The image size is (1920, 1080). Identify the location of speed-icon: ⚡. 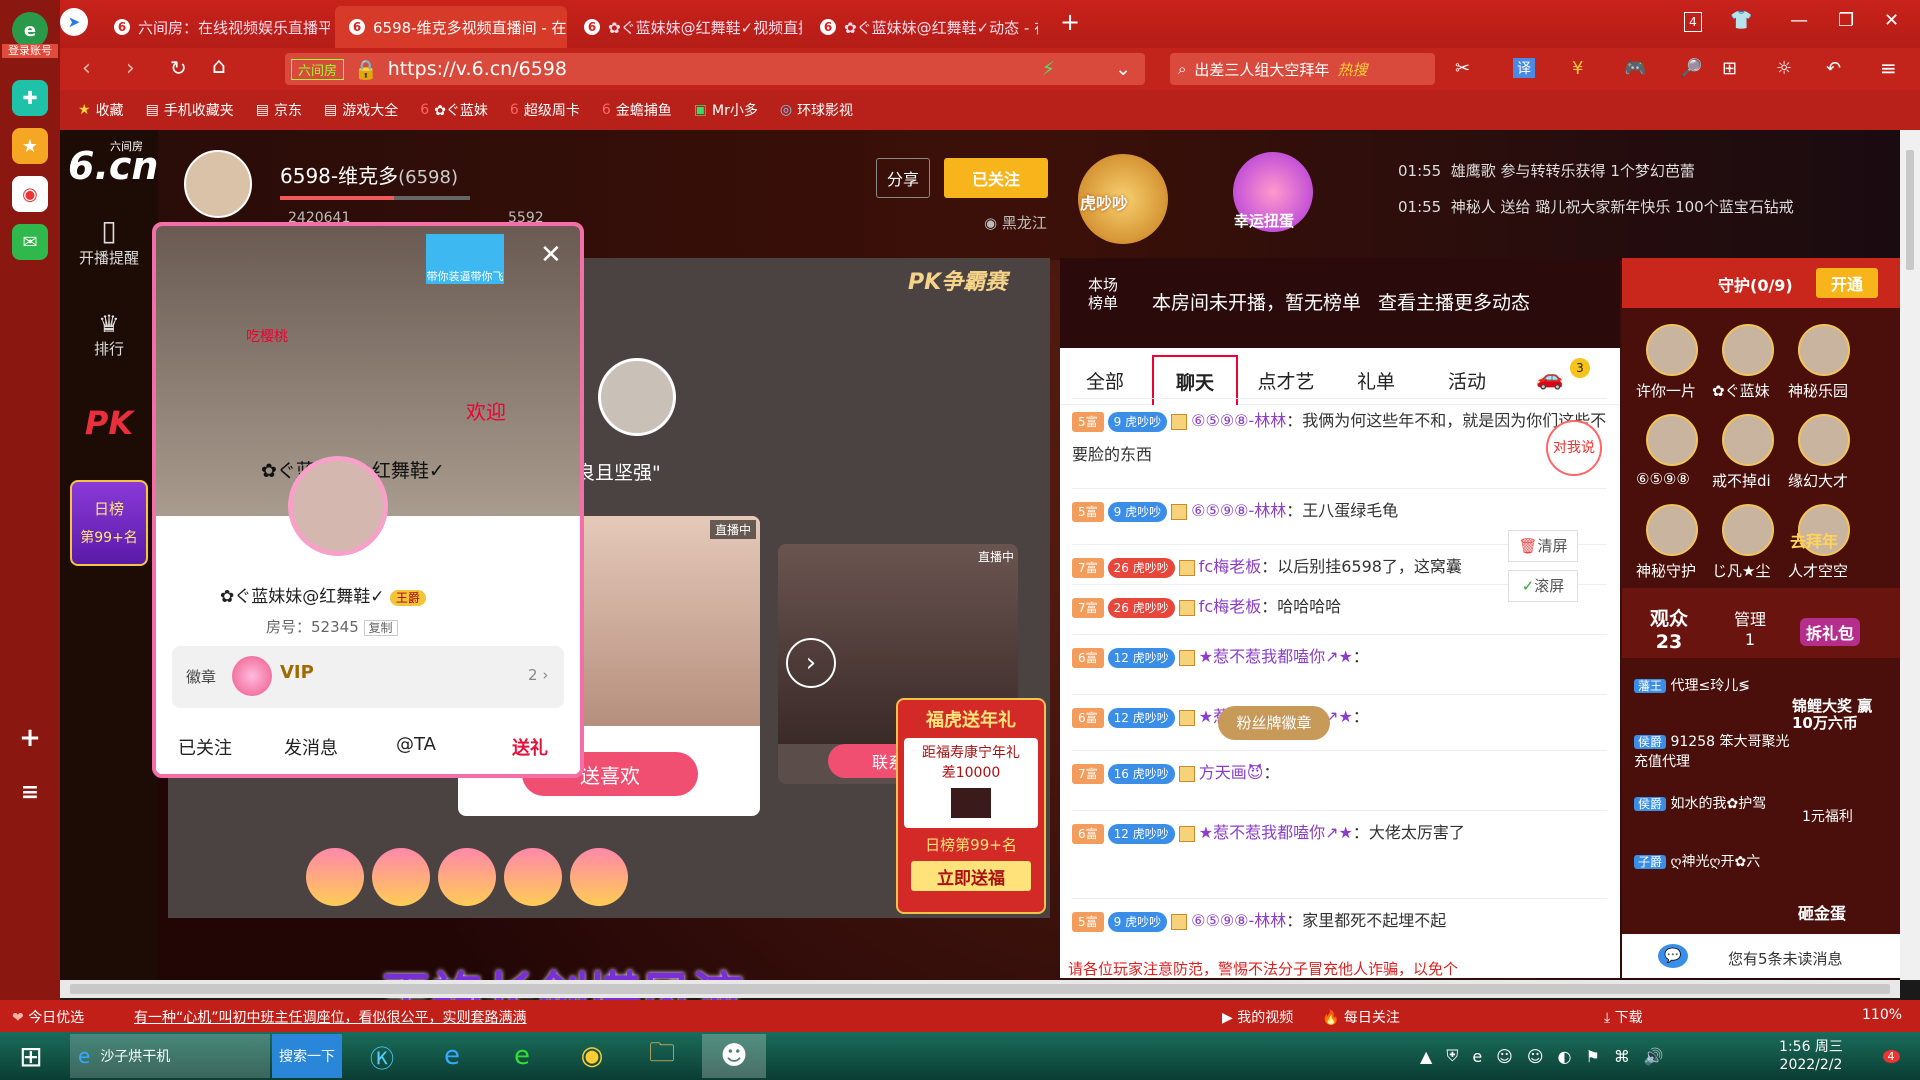
(1048, 69).